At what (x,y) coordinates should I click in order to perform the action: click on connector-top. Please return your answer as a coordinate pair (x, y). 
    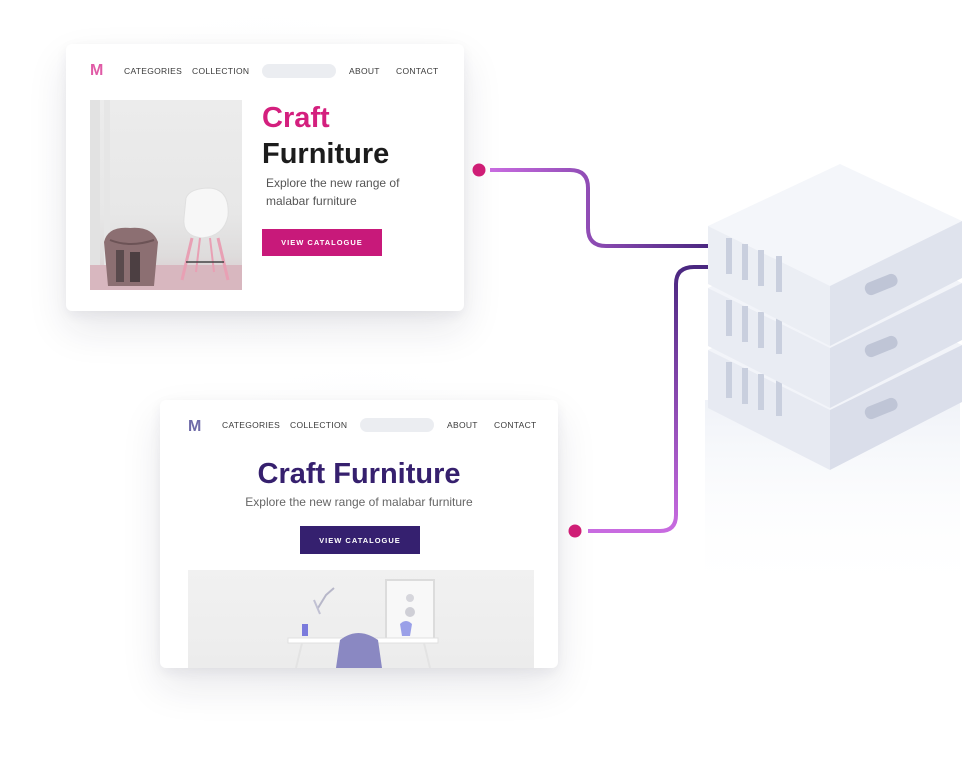
    Looking at the image, I should click on (600, 208).